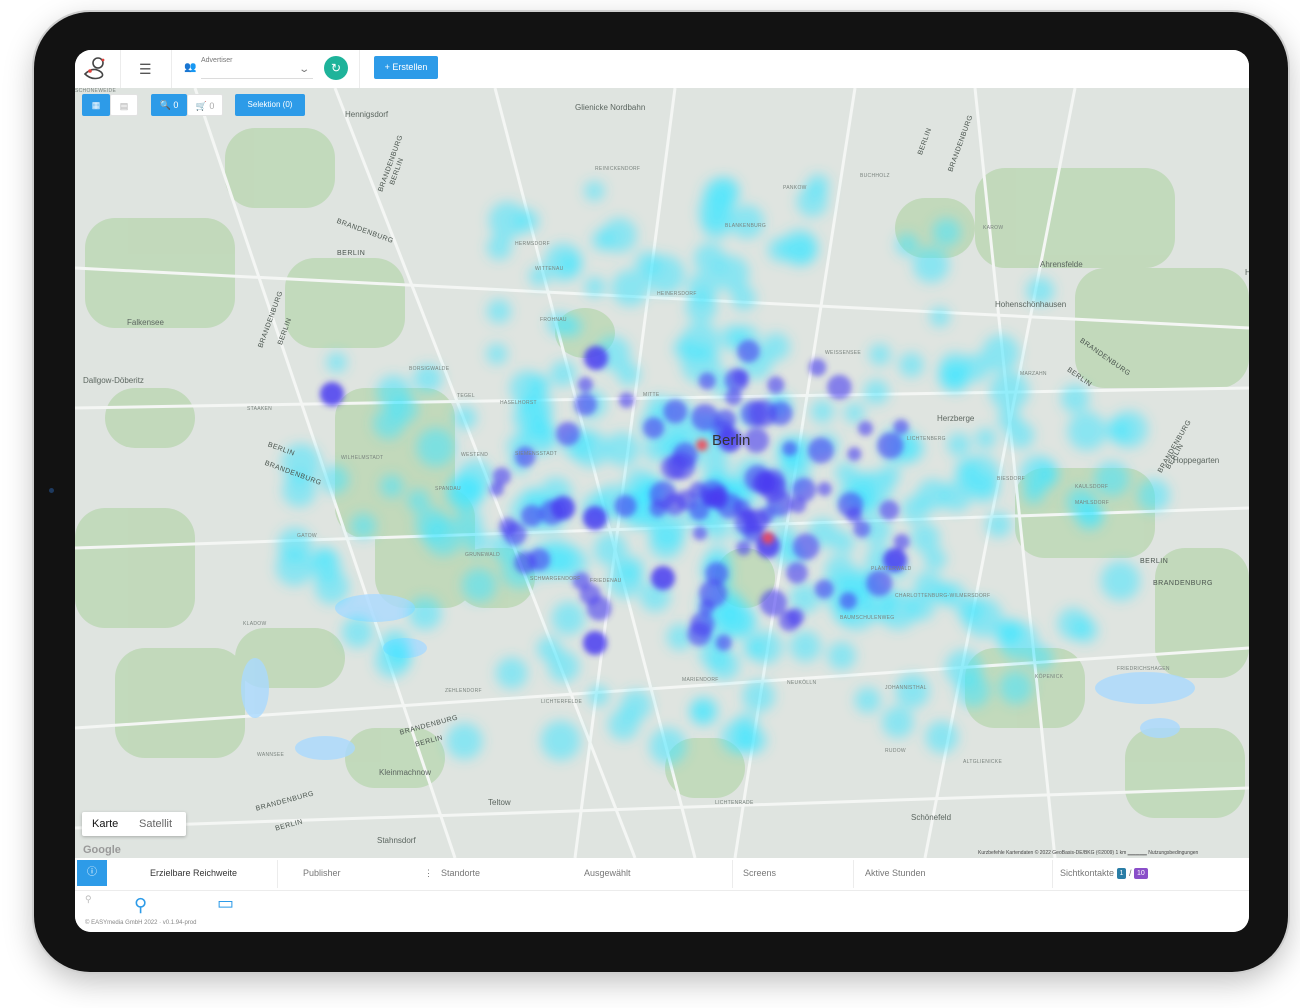  What do you see at coordinates (176, 105) in the screenshot?
I see `search-count: 0` at bounding box center [176, 105].